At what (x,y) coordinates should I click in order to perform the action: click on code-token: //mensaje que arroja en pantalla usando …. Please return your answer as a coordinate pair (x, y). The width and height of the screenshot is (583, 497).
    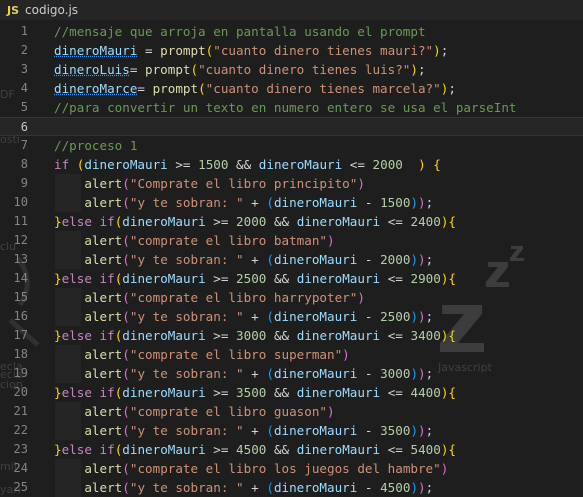
    Looking at the image, I should click on (240, 31).